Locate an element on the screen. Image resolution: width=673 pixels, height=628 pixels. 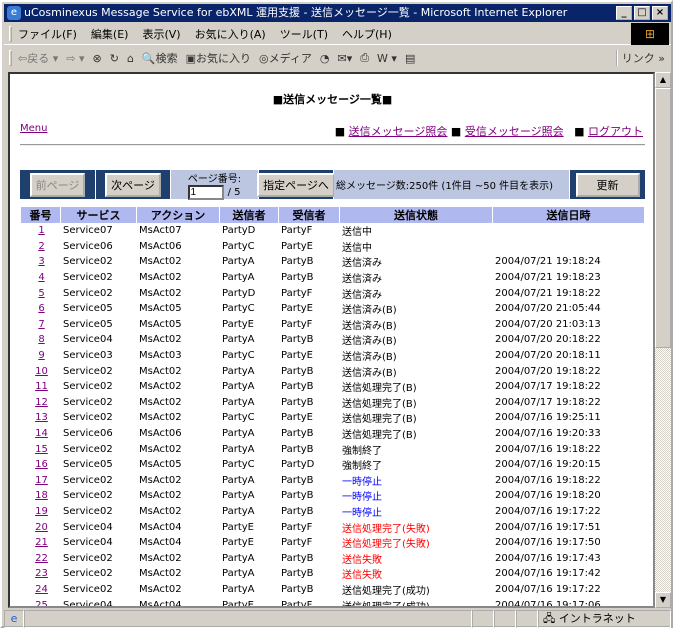
row-number-link: 5 is located at coordinates (41, 293).